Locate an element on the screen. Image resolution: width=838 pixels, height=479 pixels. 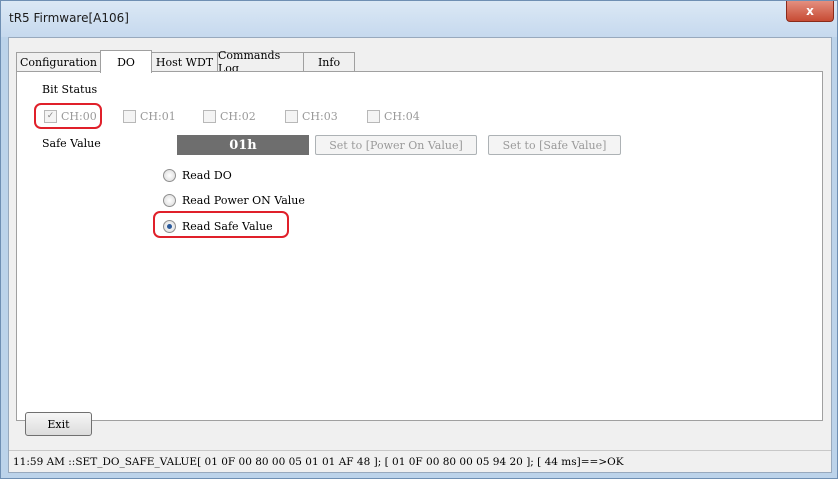
checkbox-ch01 is located at coordinates (129, 116).